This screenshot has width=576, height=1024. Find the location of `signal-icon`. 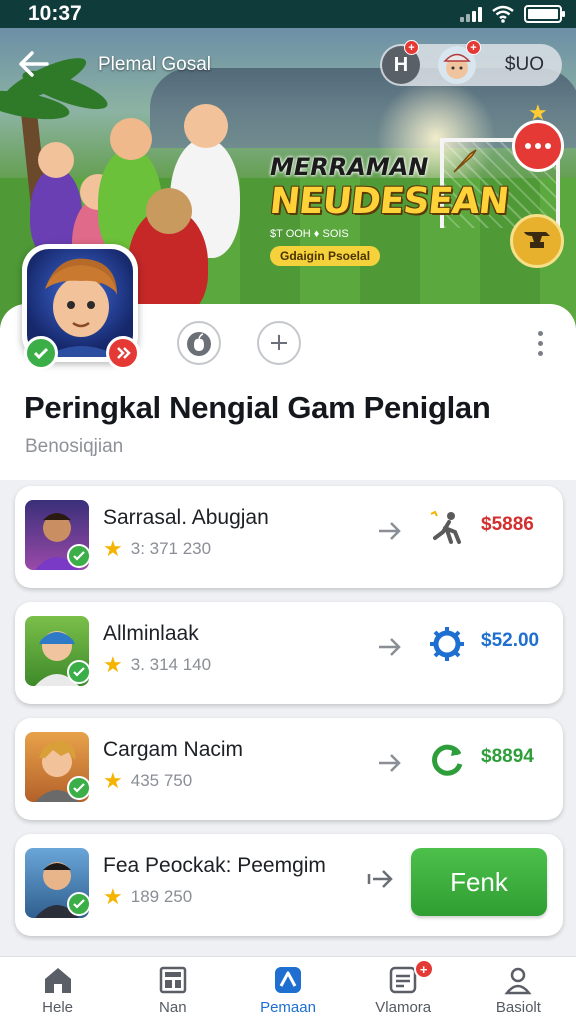

signal-icon is located at coordinates (471, 14).